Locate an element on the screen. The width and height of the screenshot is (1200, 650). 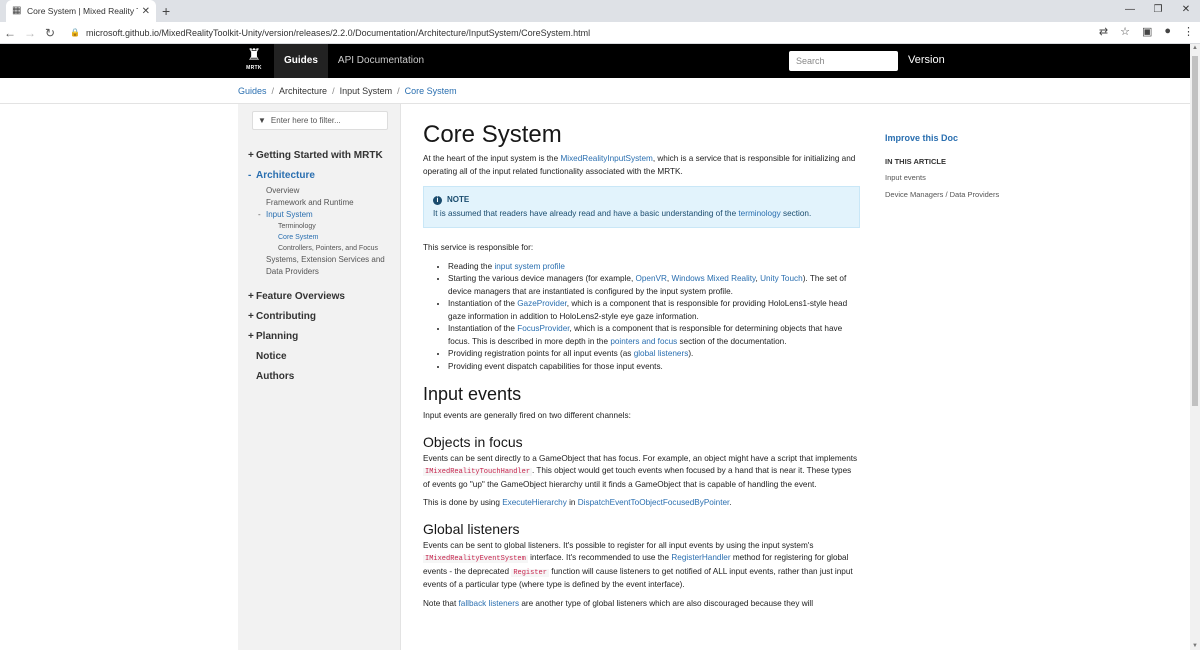
toc-getting-started: + Getting Started with MRTK is located at coordinates (323, 155).